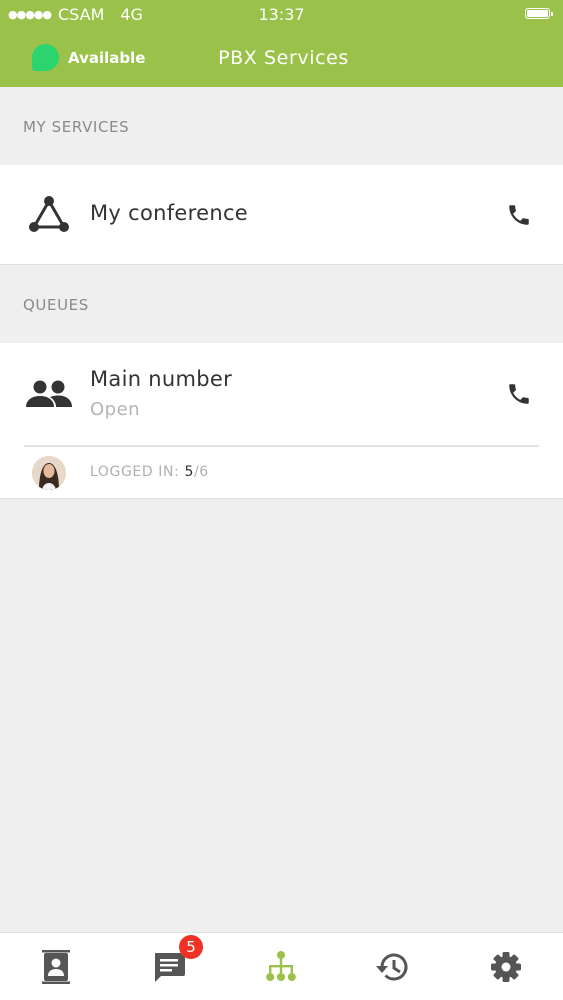 This screenshot has height=1000, width=563. I want to click on status-bar: ●●●●● CSAM 4G 13:37, so click(281, 15).